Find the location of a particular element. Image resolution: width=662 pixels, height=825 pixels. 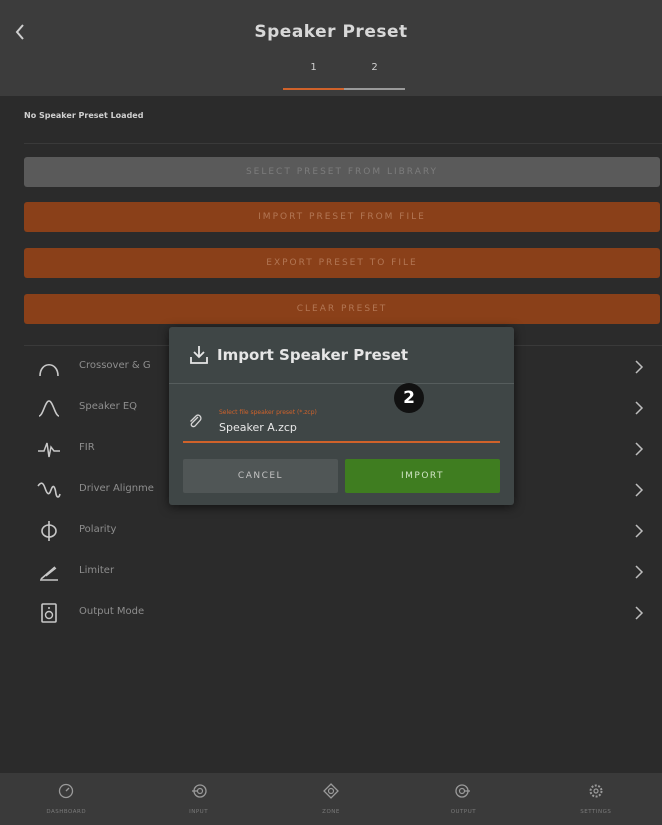

nav-zone: ZONE is located at coordinates (331, 799).